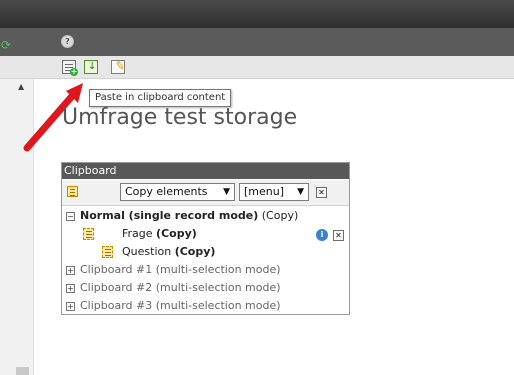 The width and height of the screenshot is (514, 375). What do you see at coordinates (67, 41) in the screenshot?
I see `help-icon: ?` at bounding box center [67, 41].